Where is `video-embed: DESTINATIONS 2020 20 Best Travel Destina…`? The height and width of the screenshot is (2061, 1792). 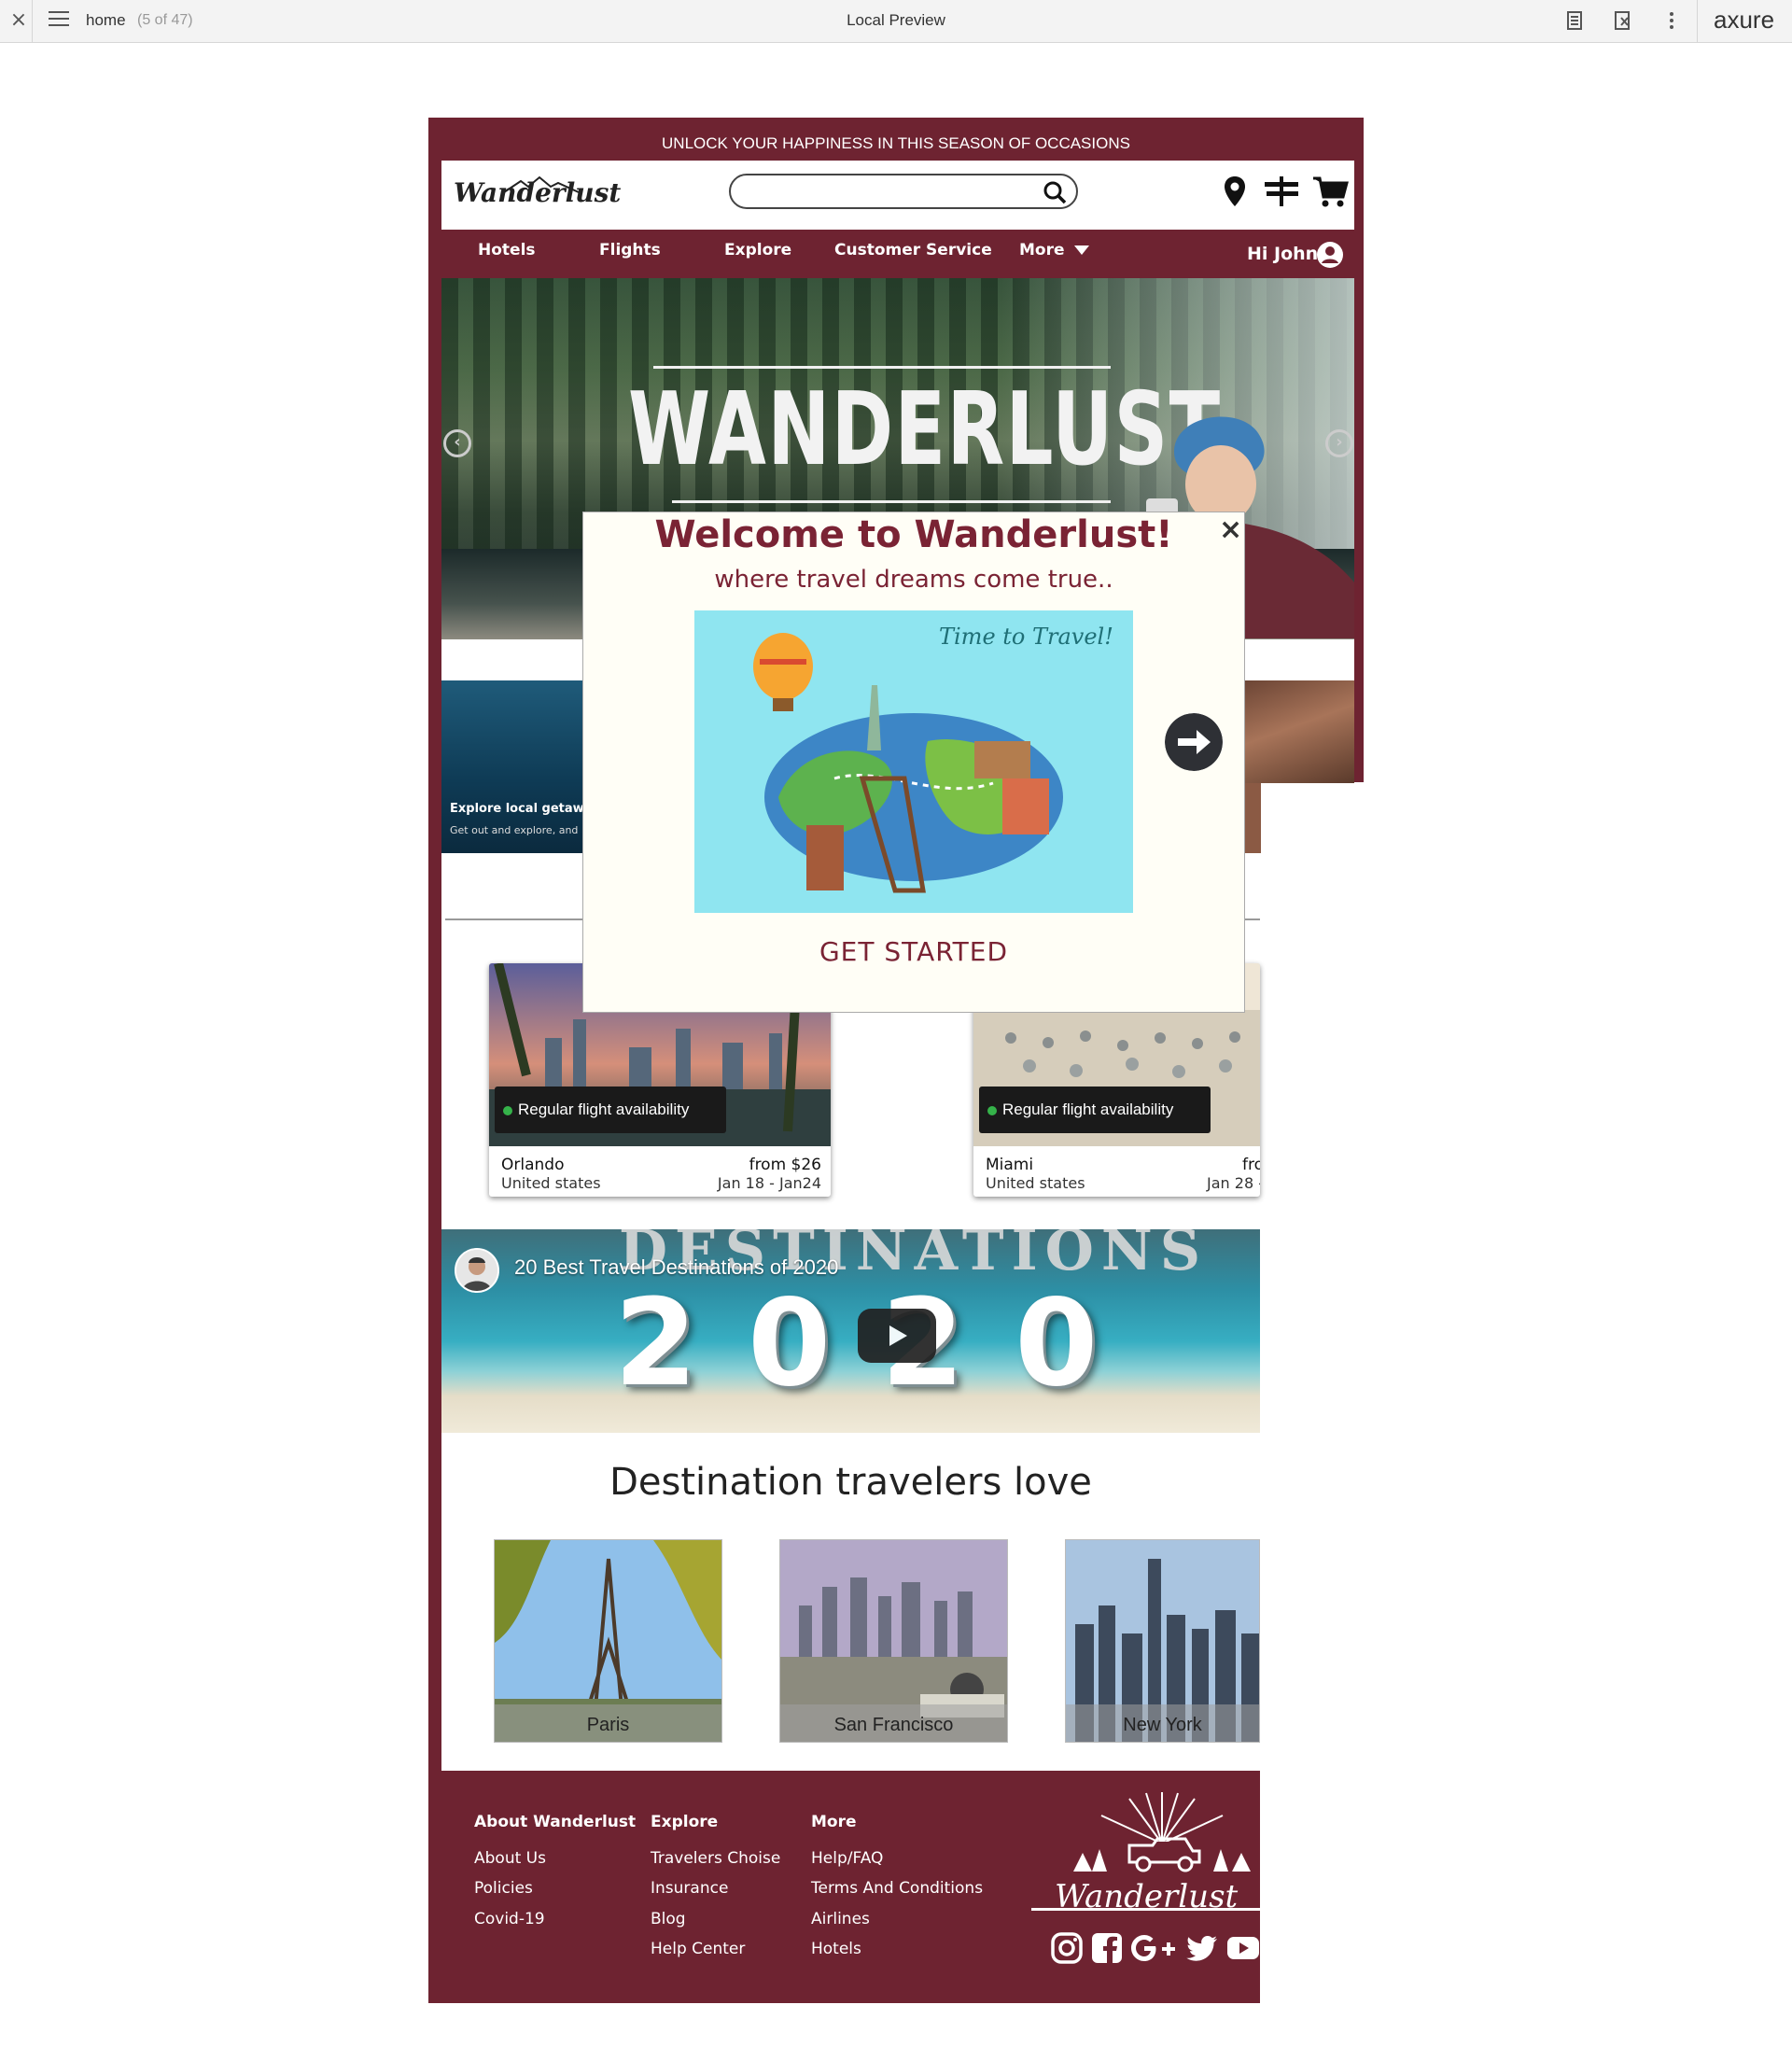
video-embed: DESTINATIONS 2020 20 Best Travel Destina… is located at coordinates (850, 1331).